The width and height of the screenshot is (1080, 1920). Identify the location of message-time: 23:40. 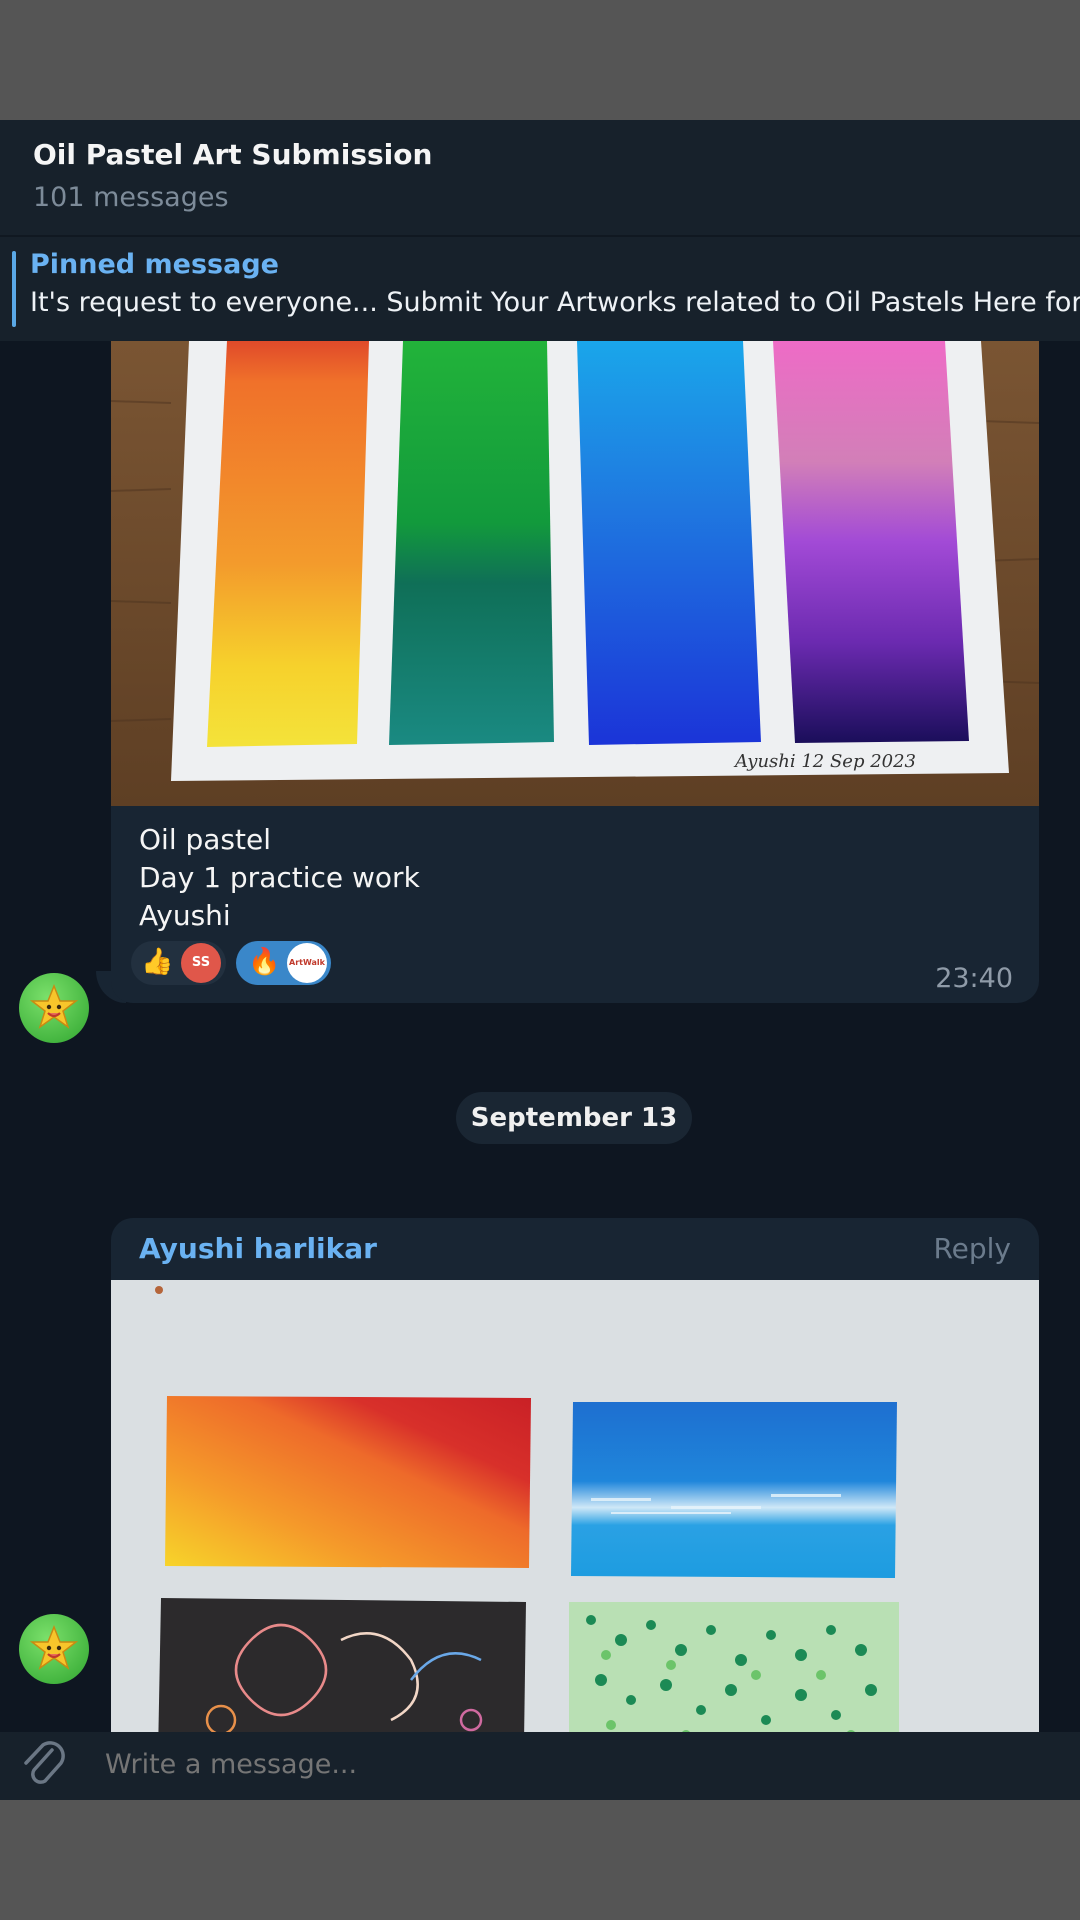
(974, 978).